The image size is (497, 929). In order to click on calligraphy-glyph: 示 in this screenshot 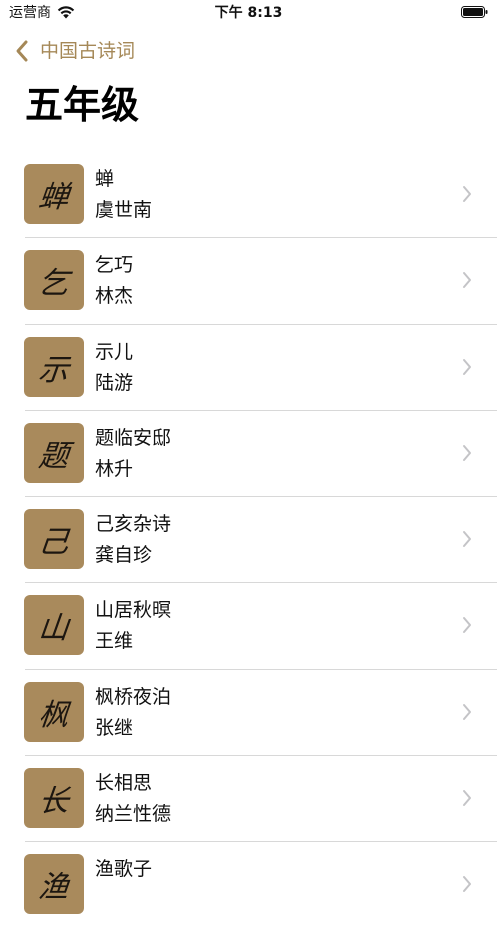, I will do `click(53, 370)`.